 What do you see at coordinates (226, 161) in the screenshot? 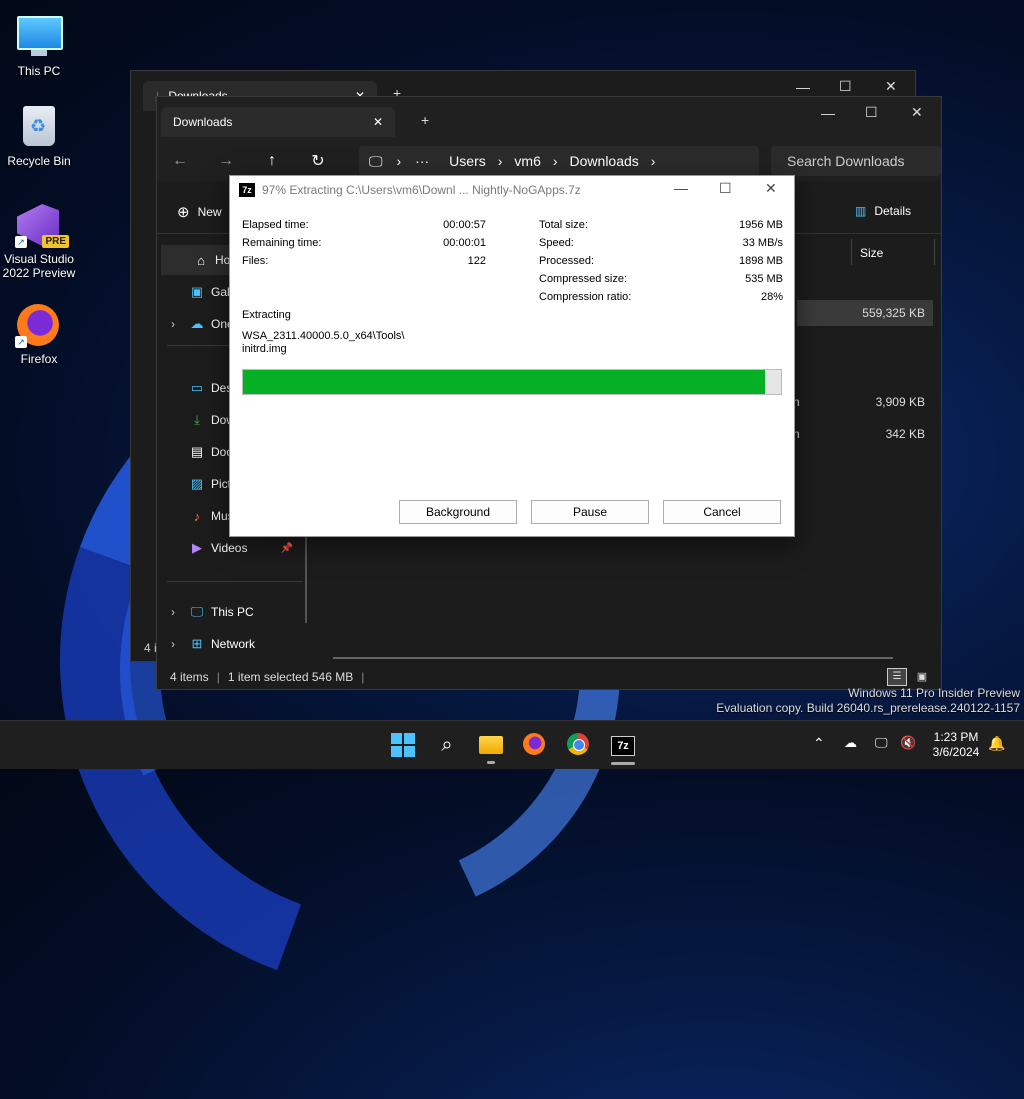
I see `forward-arrow-icon: →` at bounding box center [226, 161].